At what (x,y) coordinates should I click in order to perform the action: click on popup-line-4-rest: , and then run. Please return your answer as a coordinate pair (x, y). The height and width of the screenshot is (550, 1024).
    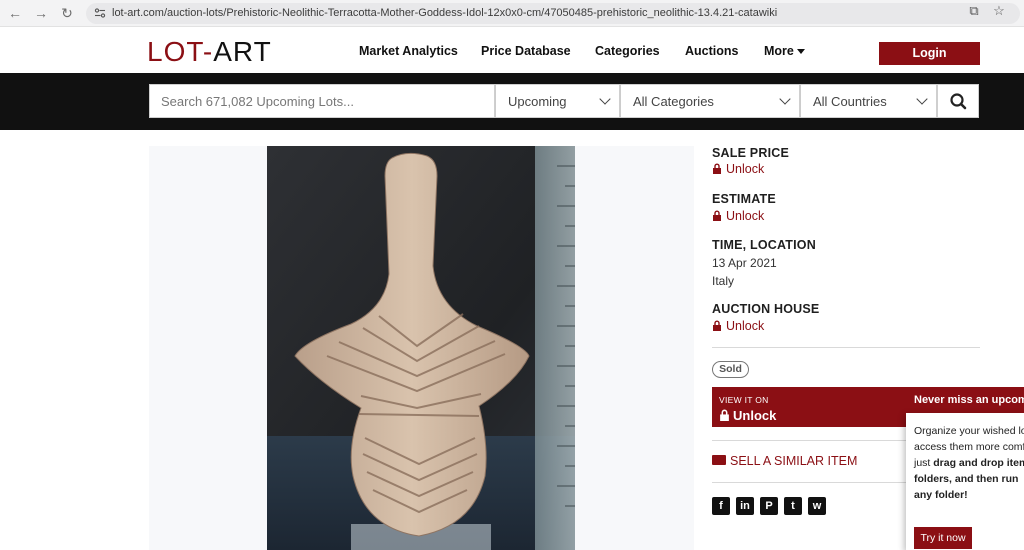
    Looking at the image, I should click on (984, 479).